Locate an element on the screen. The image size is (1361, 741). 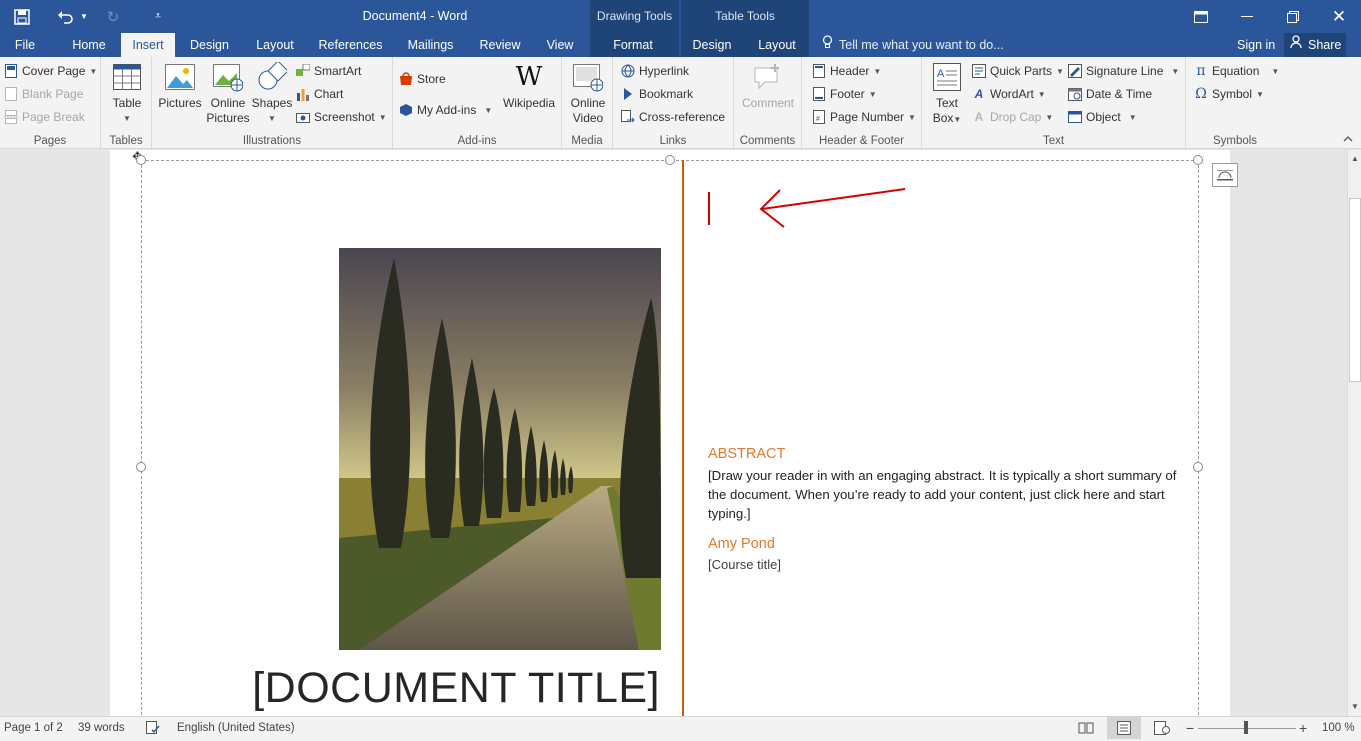
share-button: Share is located at coordinates (1315, 45).